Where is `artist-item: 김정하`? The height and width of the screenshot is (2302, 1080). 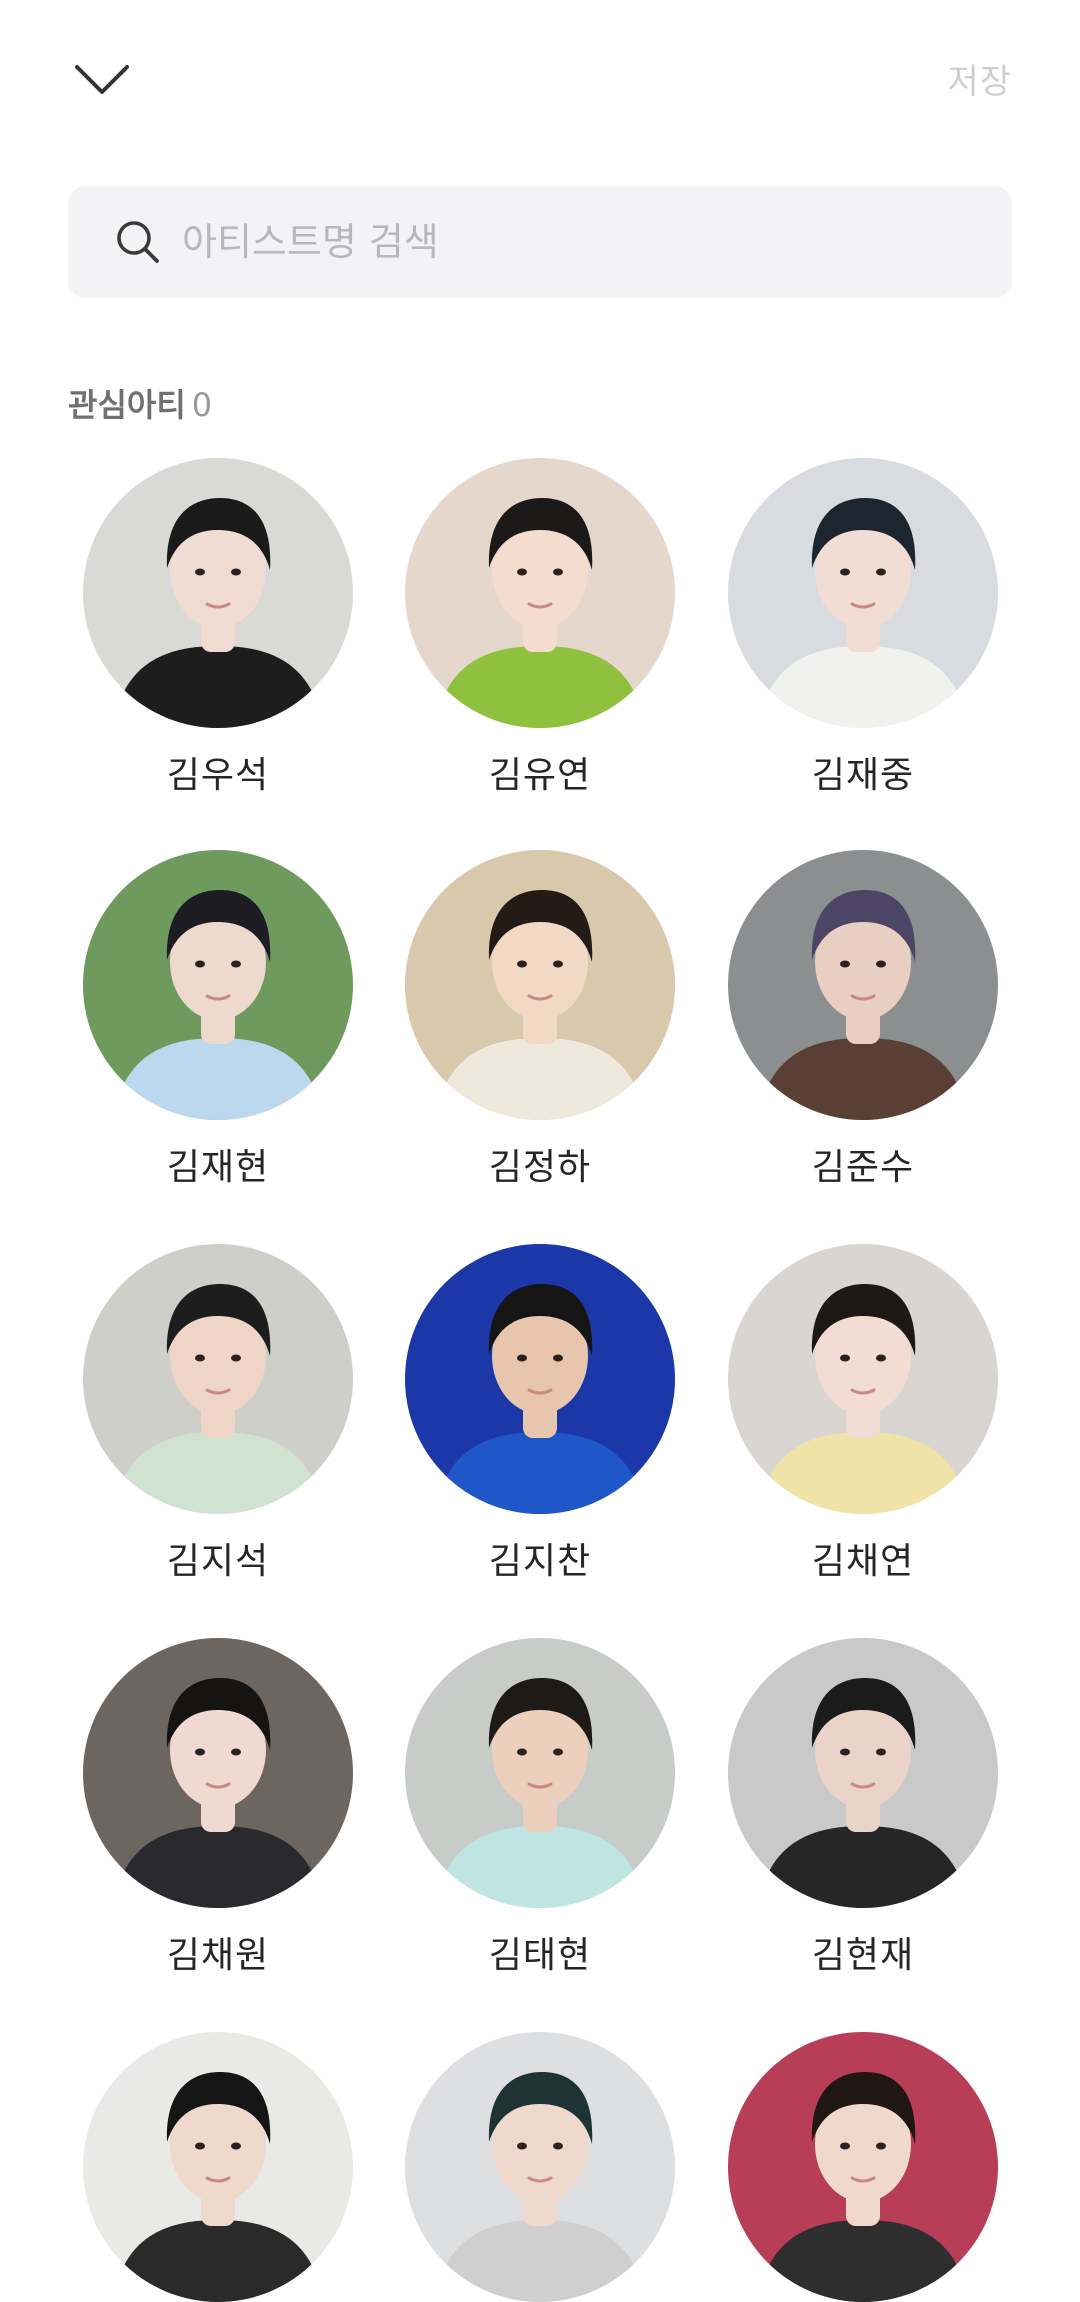
artist-item: 김정하 is located at coordinates (540, 1020).